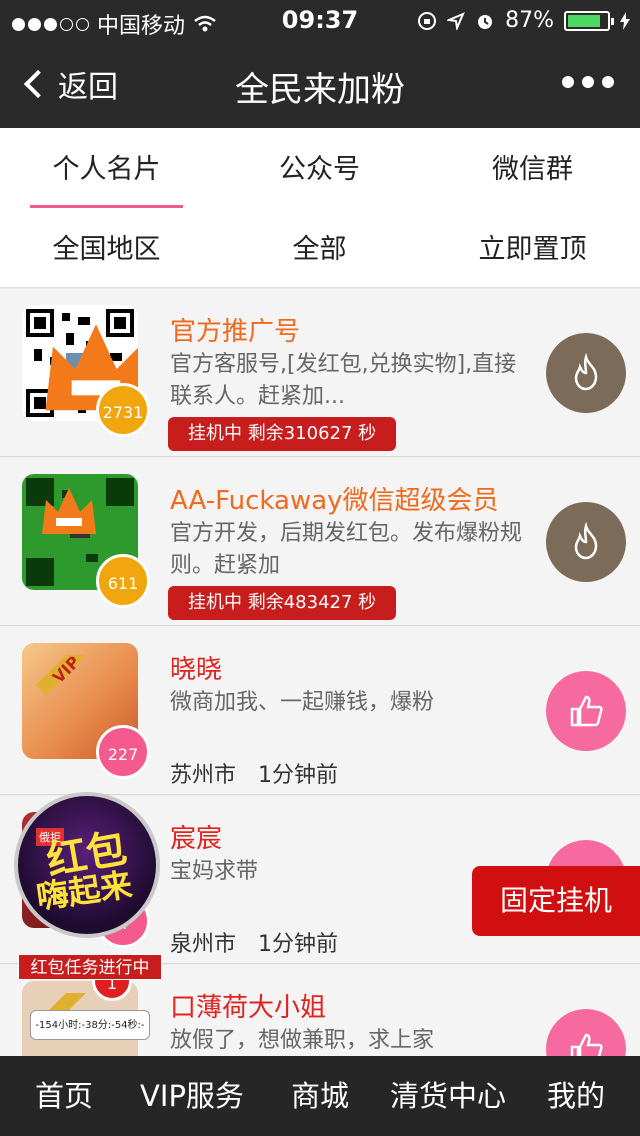 This screenshot has height=1136, width=640. I want to click on item-name: 晓晓, so click(196, 670).